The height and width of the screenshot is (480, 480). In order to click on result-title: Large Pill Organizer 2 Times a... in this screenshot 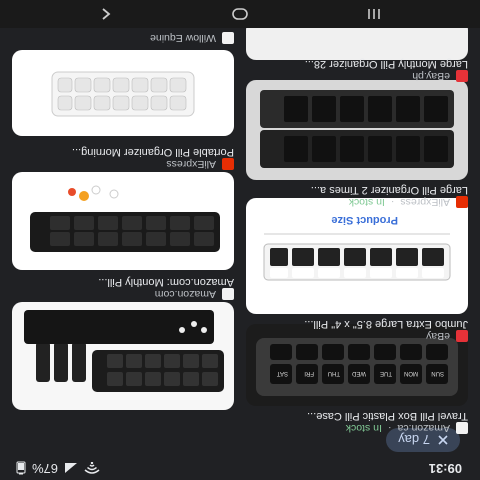, I will do `click(357, 190)`.